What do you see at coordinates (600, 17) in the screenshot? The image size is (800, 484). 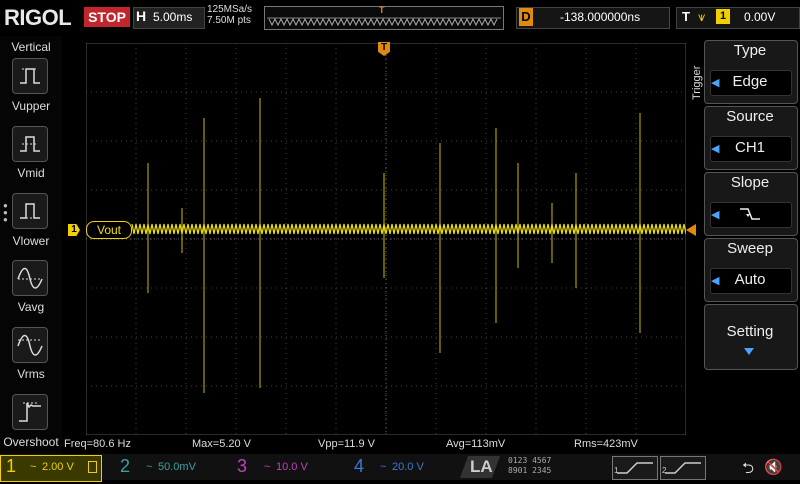 I see `delay-value: -138.000000ns` at bounding box center [600, 17].